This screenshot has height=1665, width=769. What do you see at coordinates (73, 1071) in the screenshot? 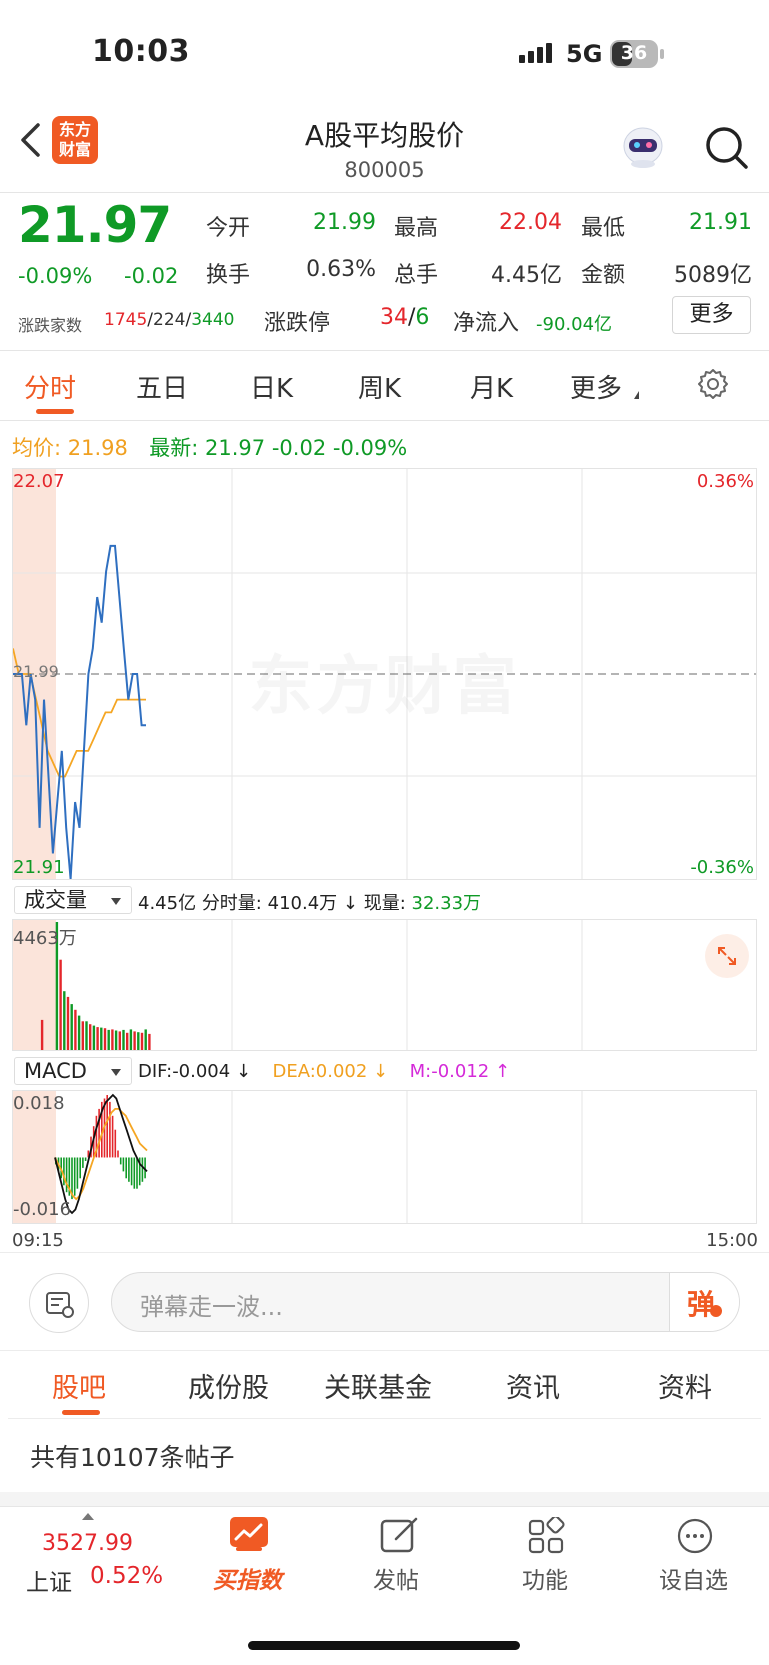
I see `indicator-select-macd: MACD` at bounding box center [73, 1071].